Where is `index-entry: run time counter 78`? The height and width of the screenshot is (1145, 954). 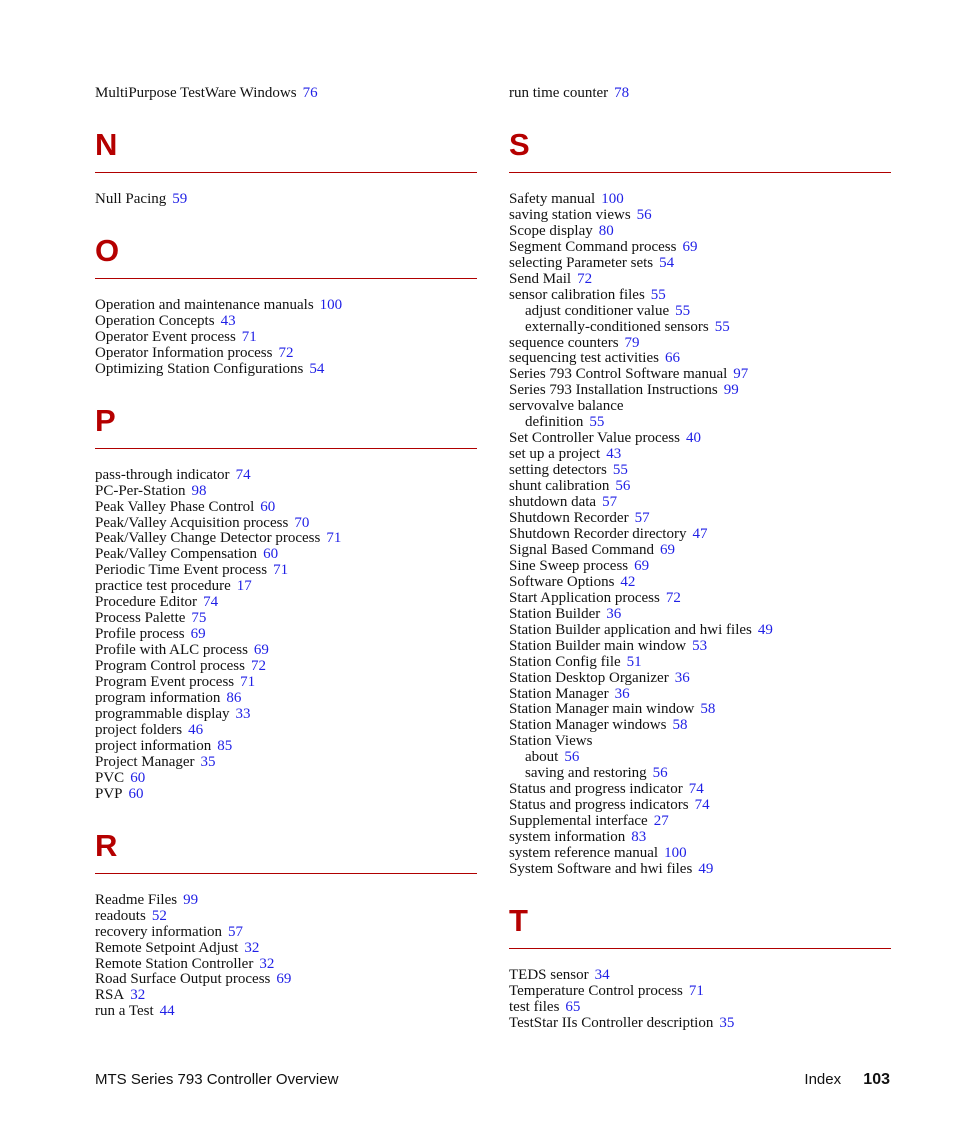
index-entry: run time counter 78 is located at coordinates (700, 93).